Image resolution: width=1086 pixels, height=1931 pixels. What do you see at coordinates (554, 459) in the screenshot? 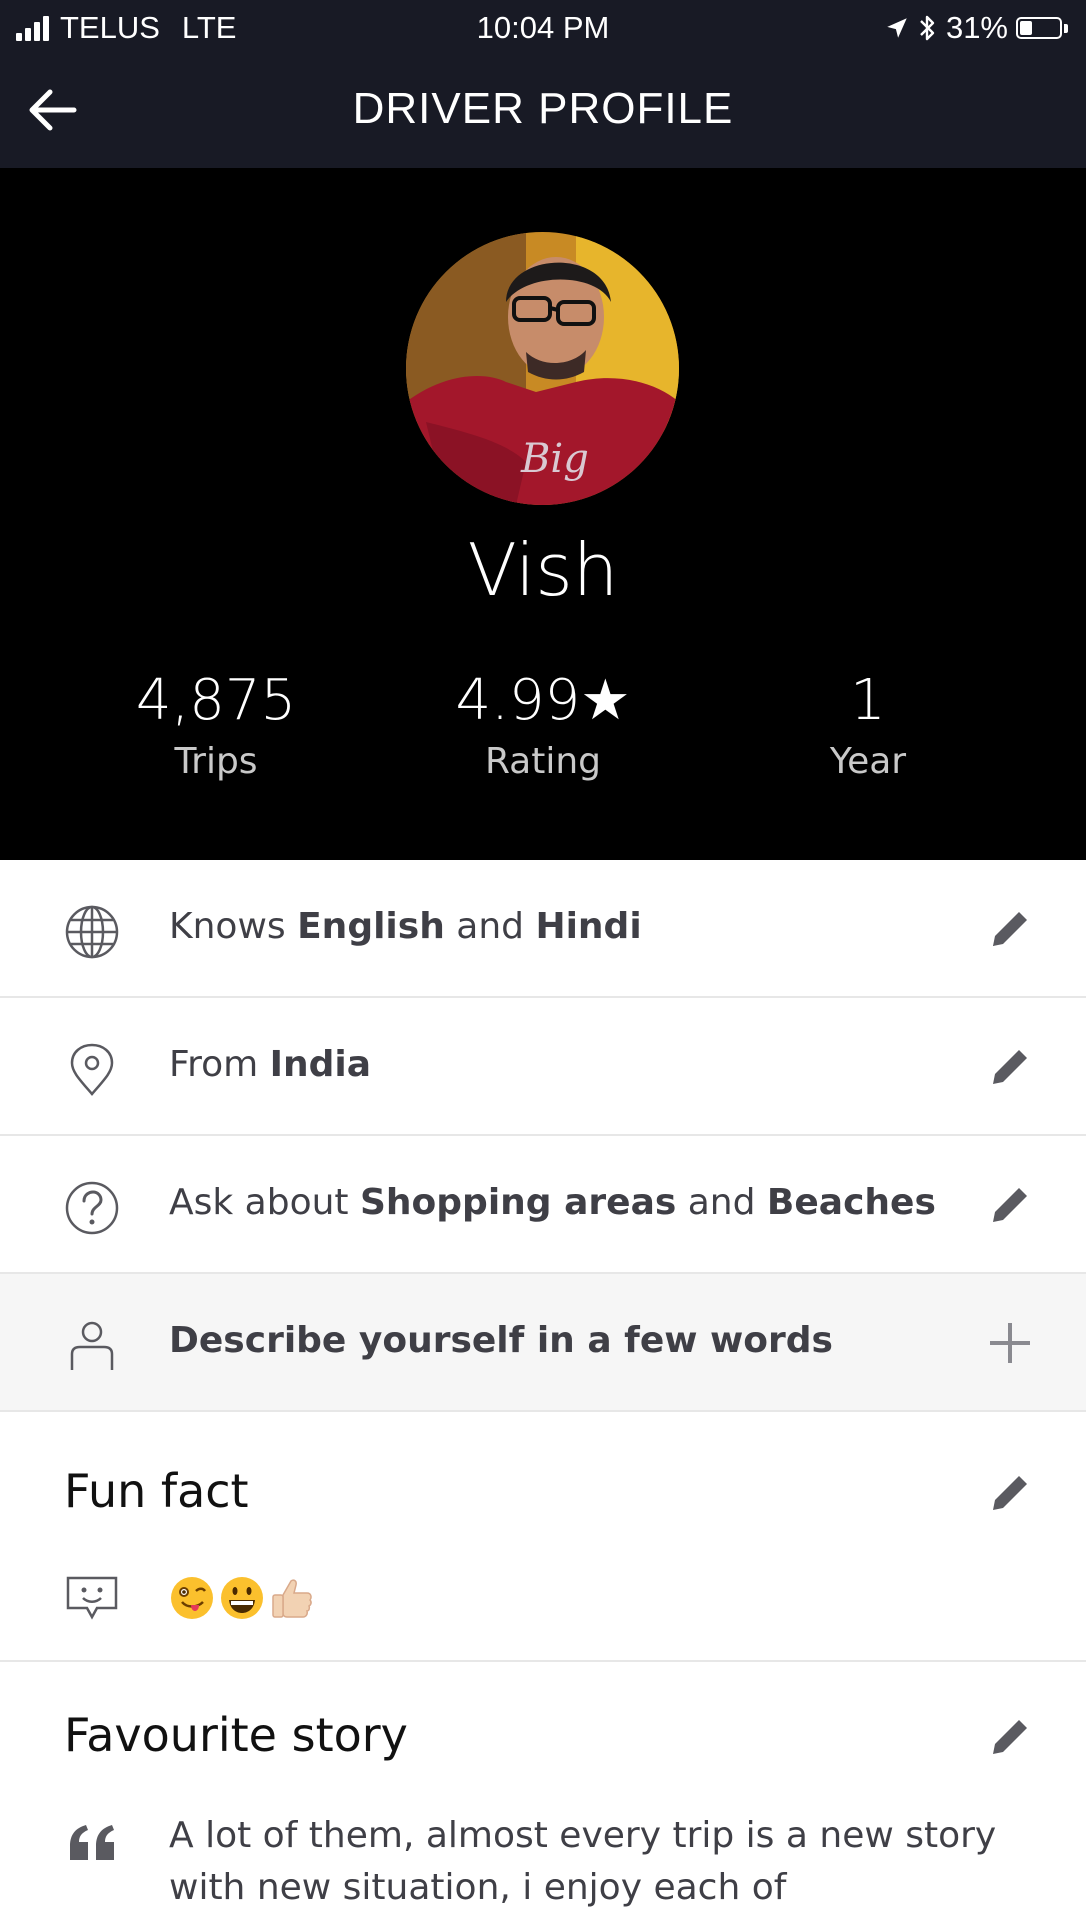
I see `svg-text: Big` at bounding box center [554, 459].